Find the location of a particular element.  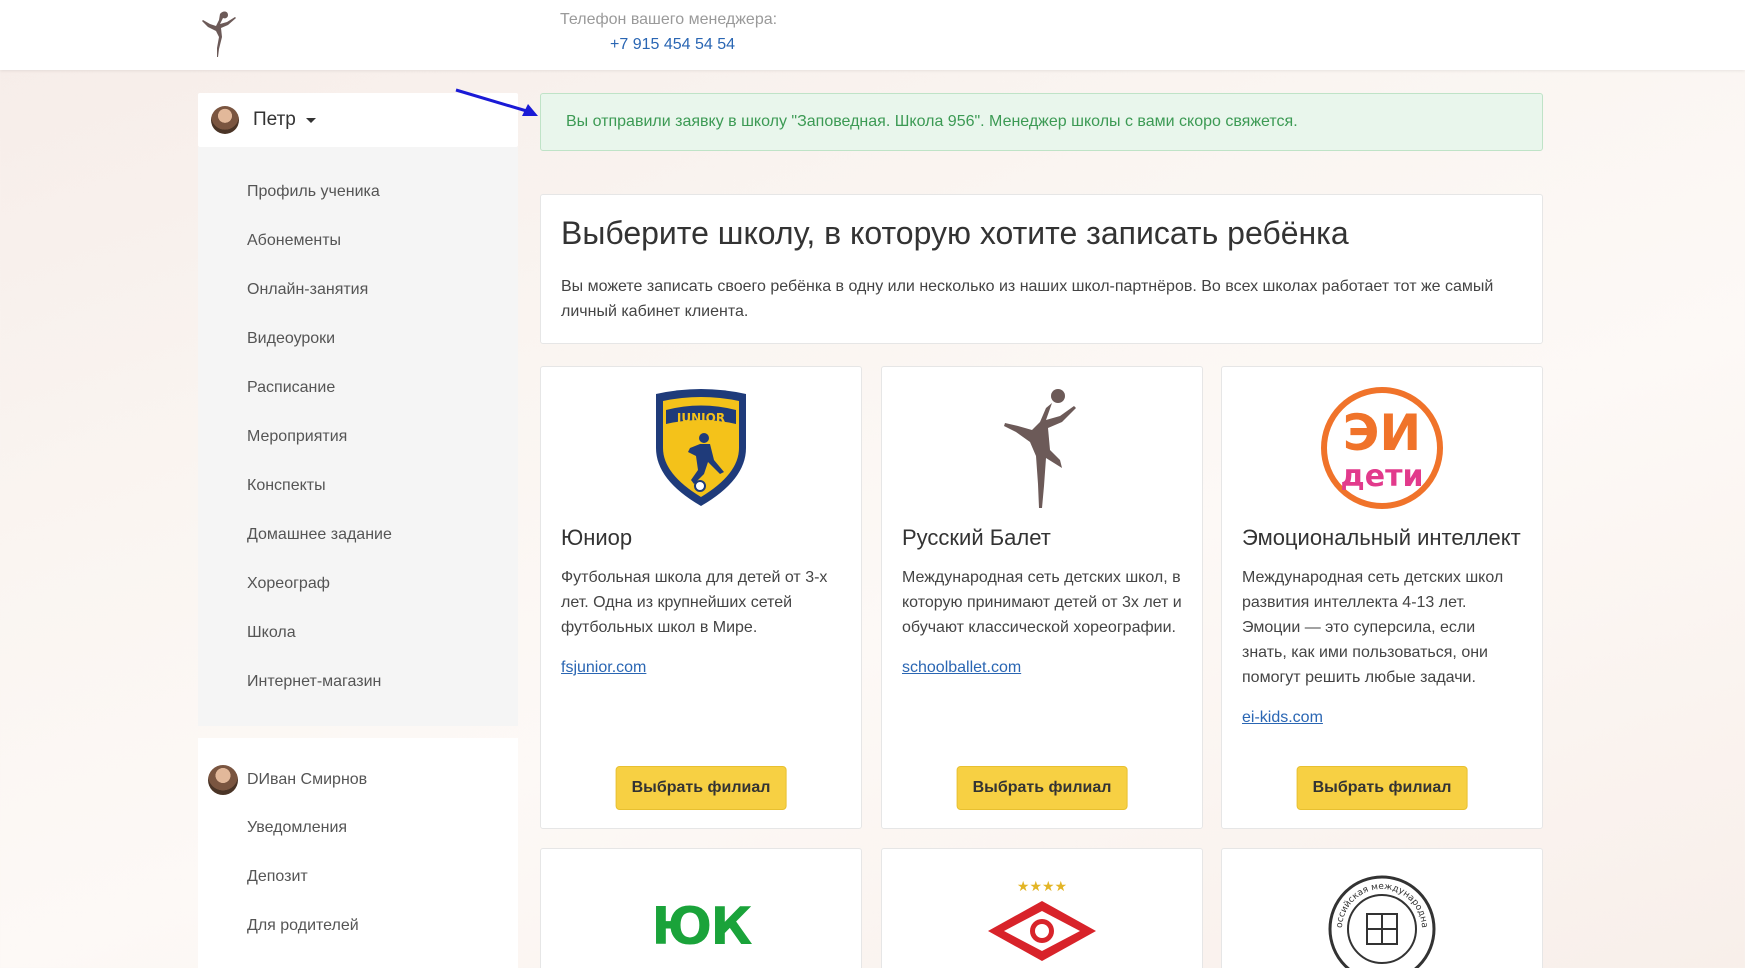

sidebar-item-notifications: Уведомления is located at coordinates (358, 826).